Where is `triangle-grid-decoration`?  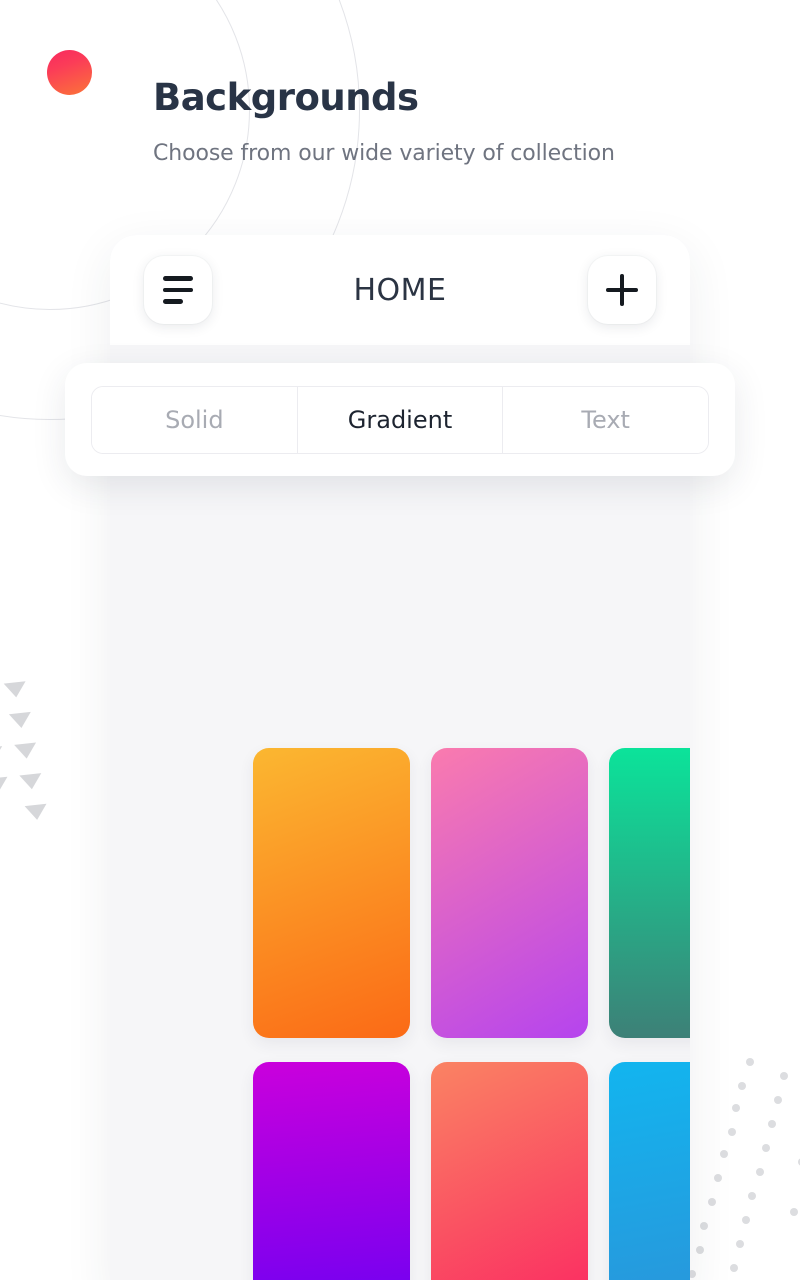
triangle-grid-decoration is located at coordinates (38, 762).